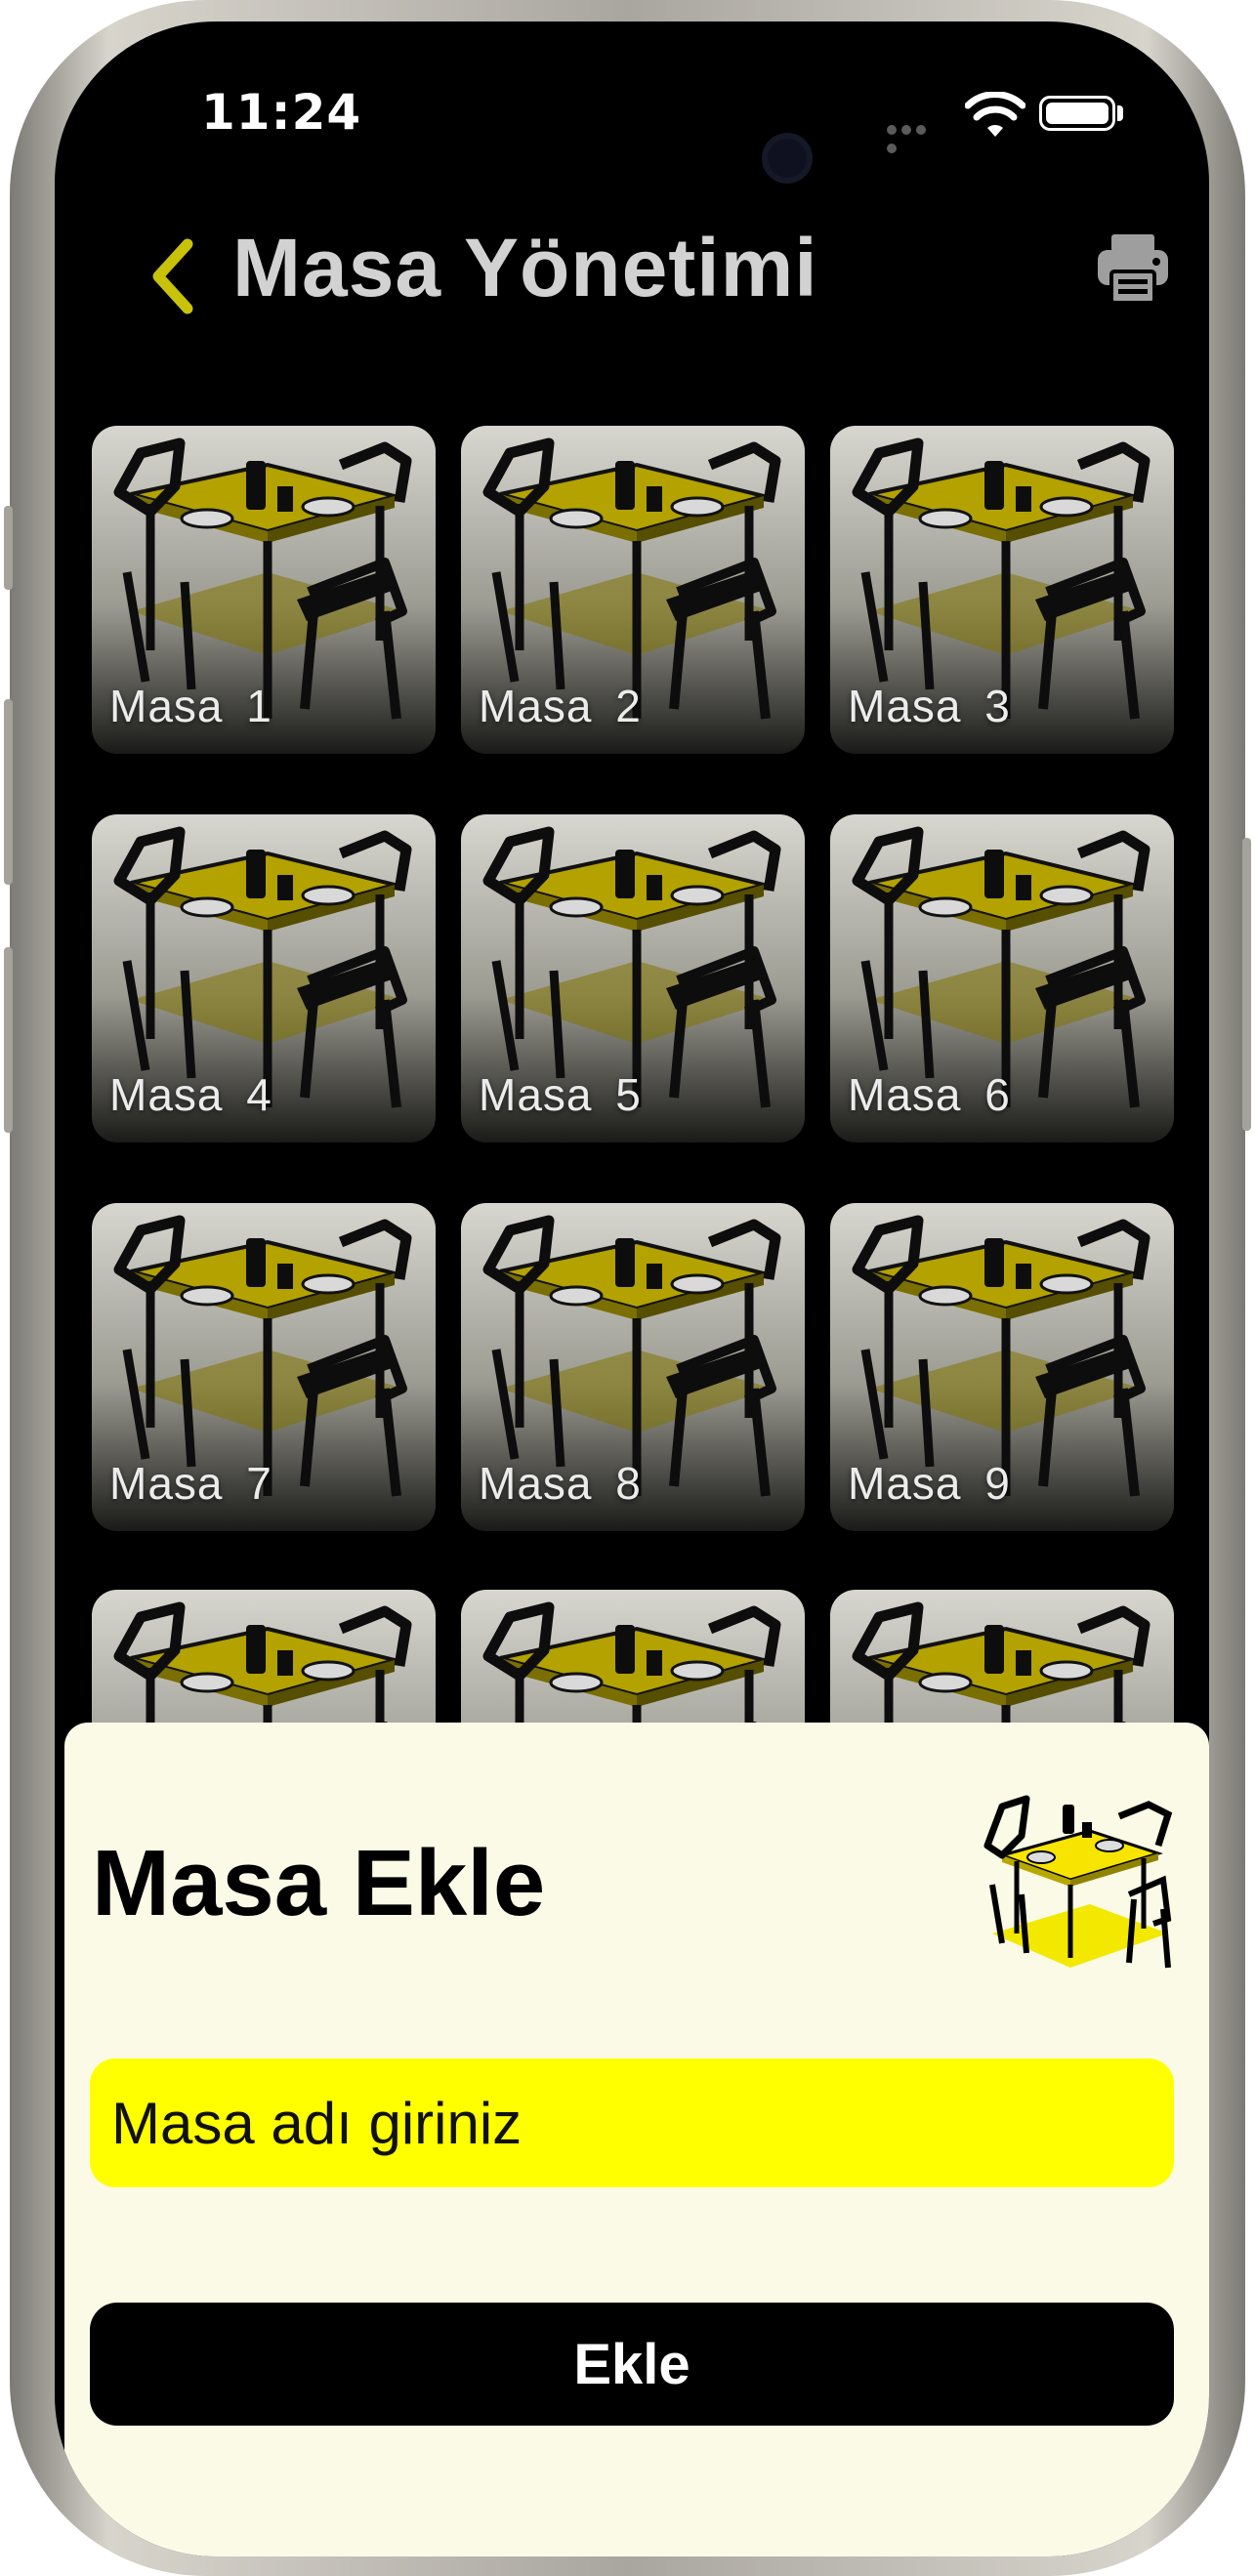  What do you see at coordinates (264, 1367) in the screenshot?
I see `table-card: Masa 7` at bounding box center [264, 1367].